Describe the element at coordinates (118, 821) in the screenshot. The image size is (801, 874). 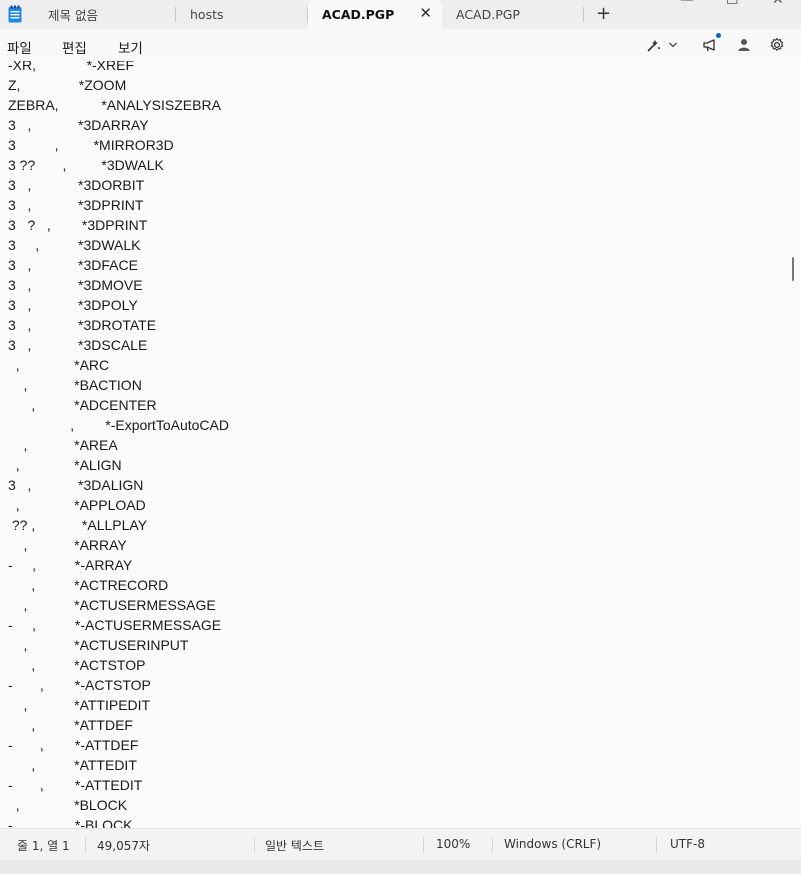
I see `text-line: - *-BLOCK` at that location.